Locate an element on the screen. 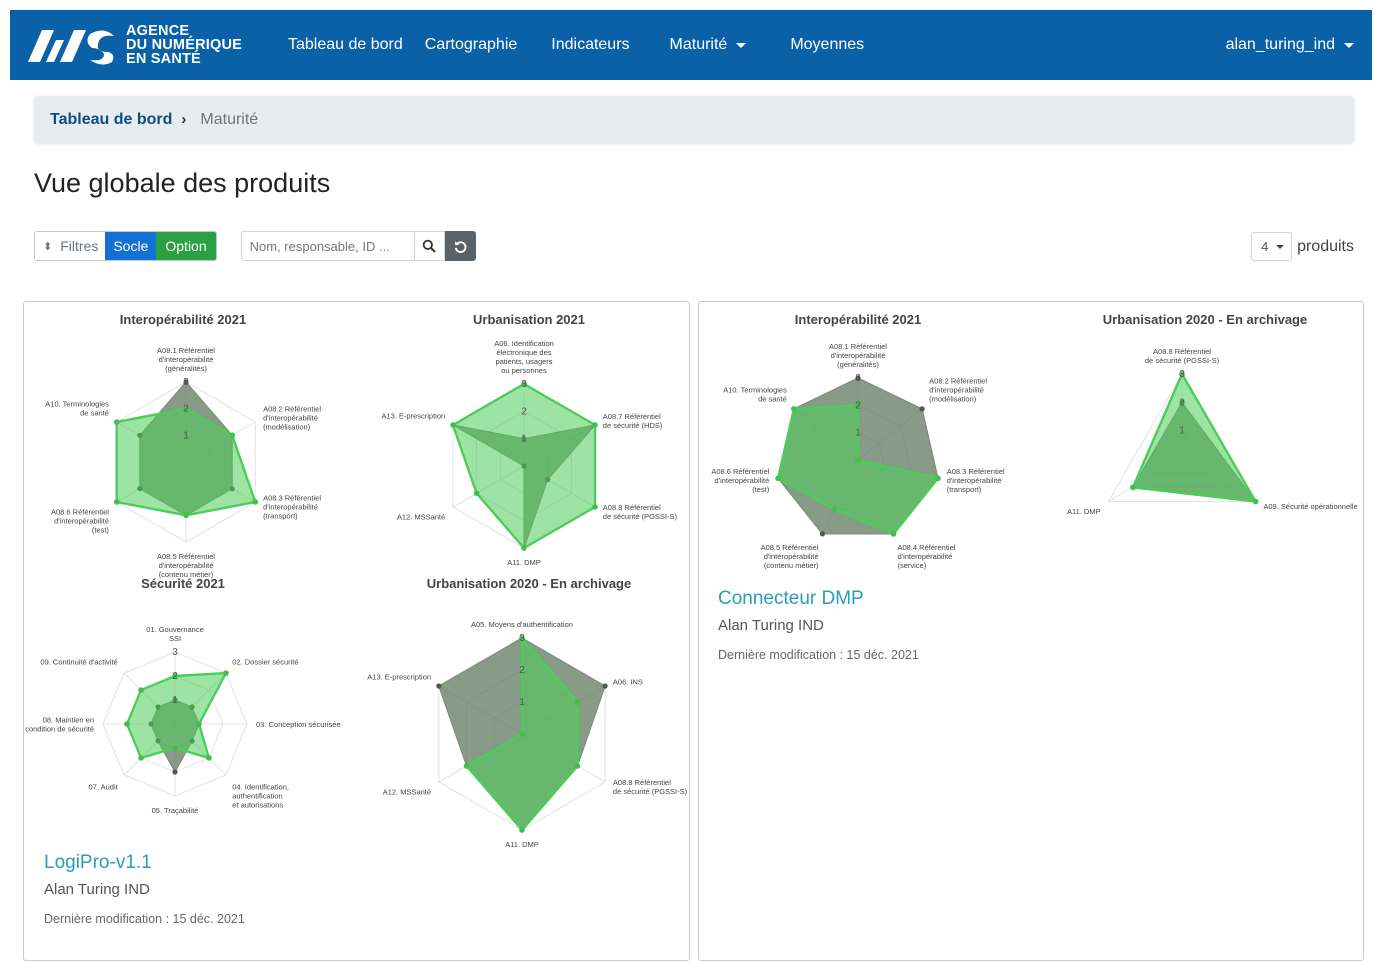  brand-line-2: DU NUMÉRIQUE is located at coordinates (184, 45).